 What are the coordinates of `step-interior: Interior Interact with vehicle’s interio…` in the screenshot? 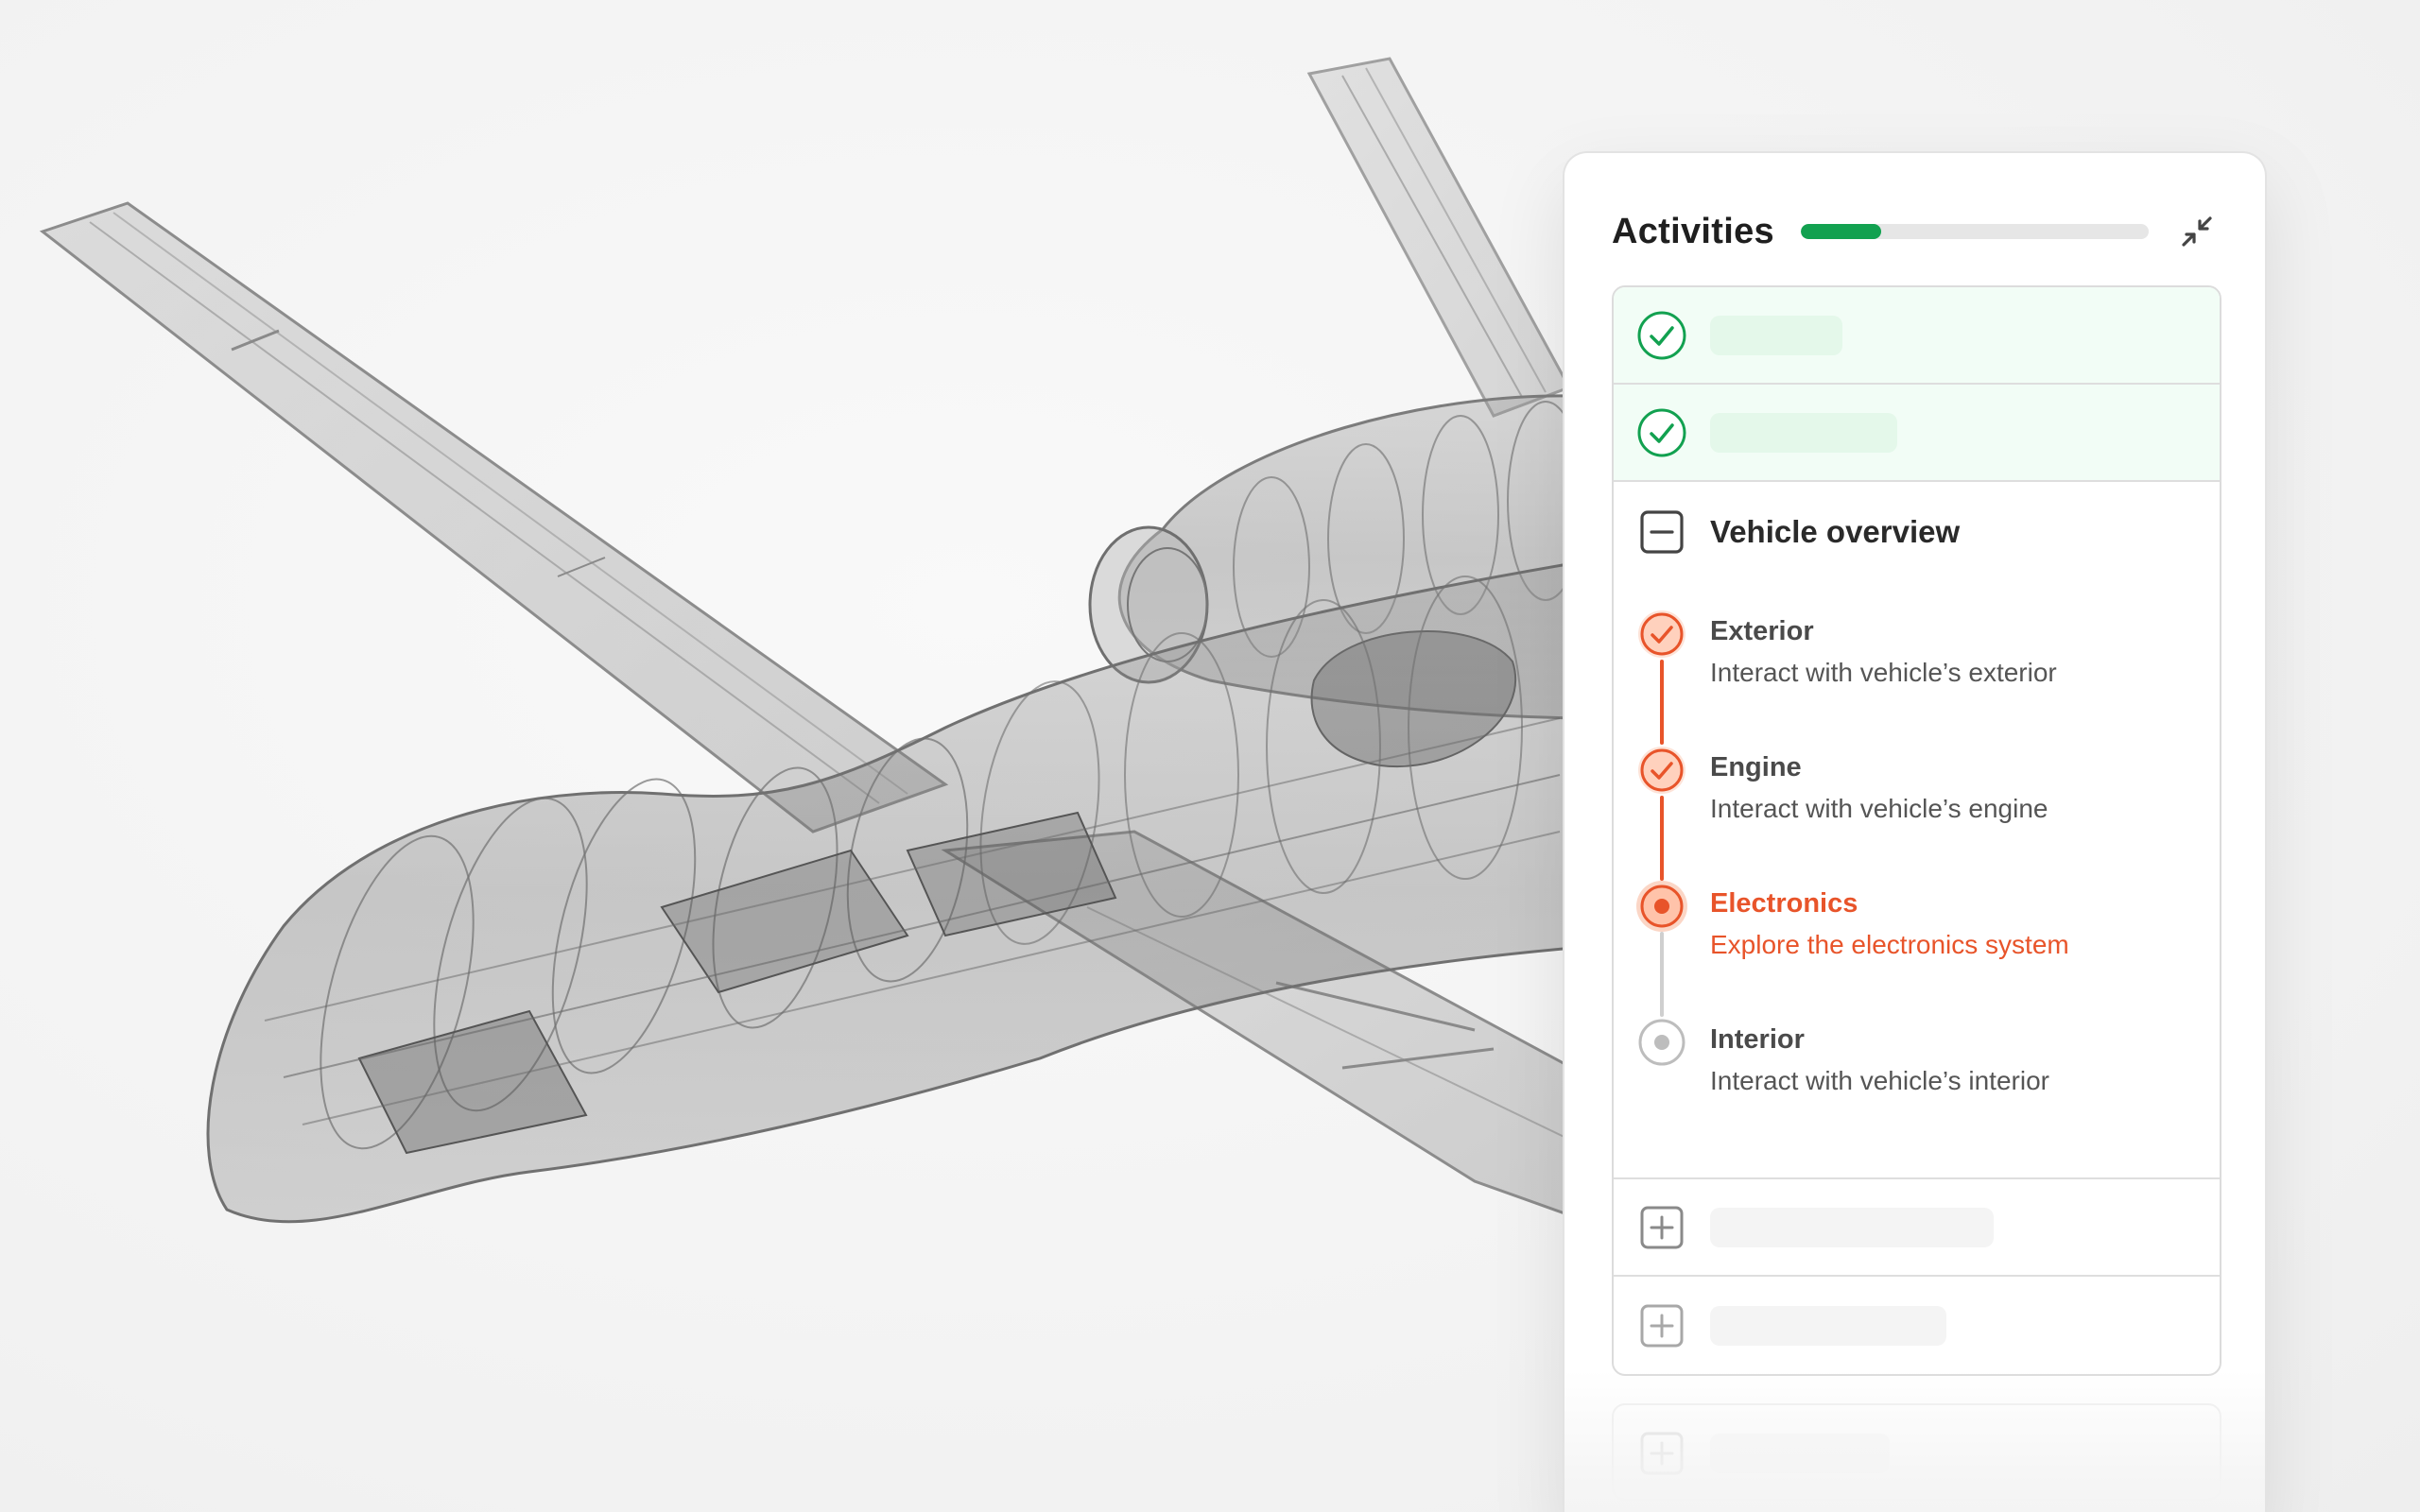 It's located at (1917, 1069).